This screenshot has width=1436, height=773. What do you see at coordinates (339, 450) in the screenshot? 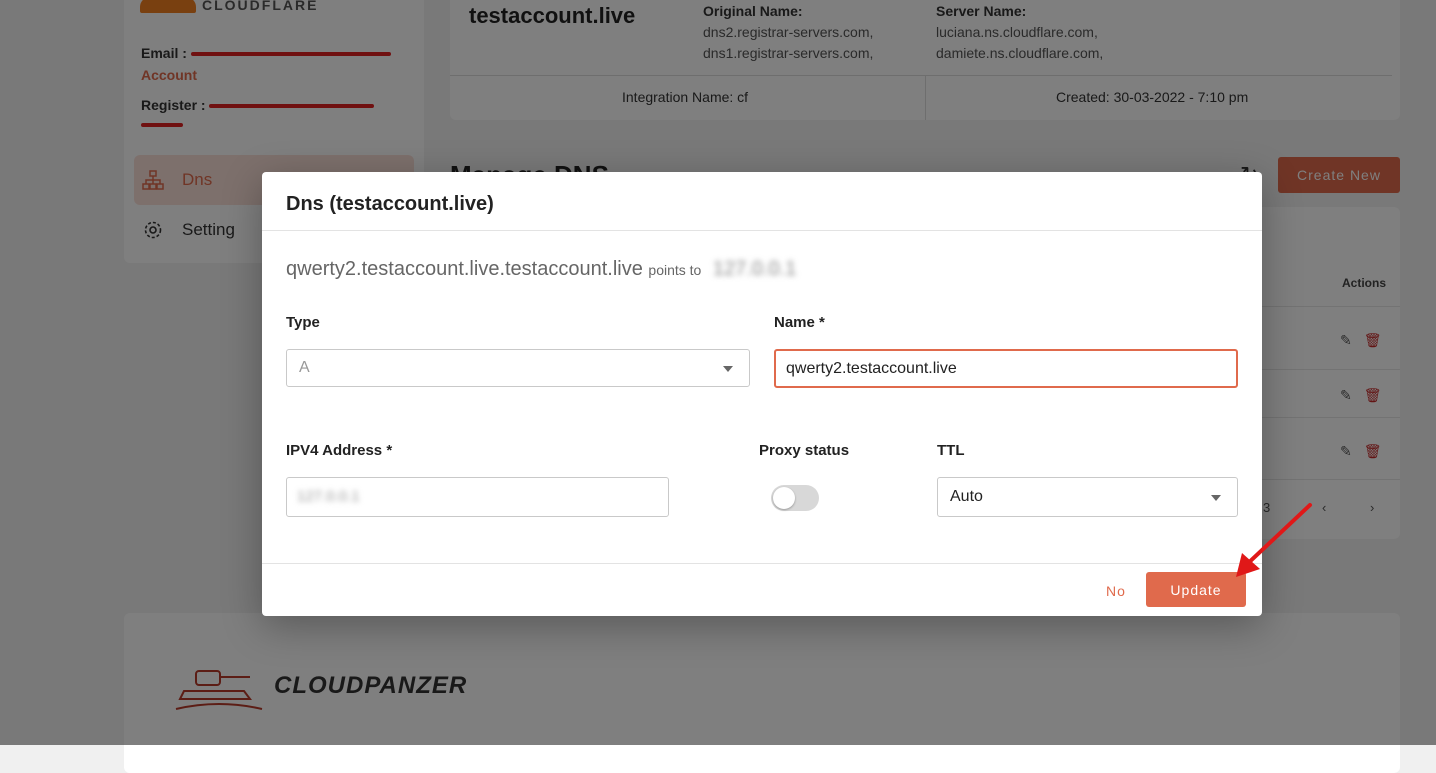
I see `ipv4-label: IPV4 Address *` at bounding box center [339, 450].